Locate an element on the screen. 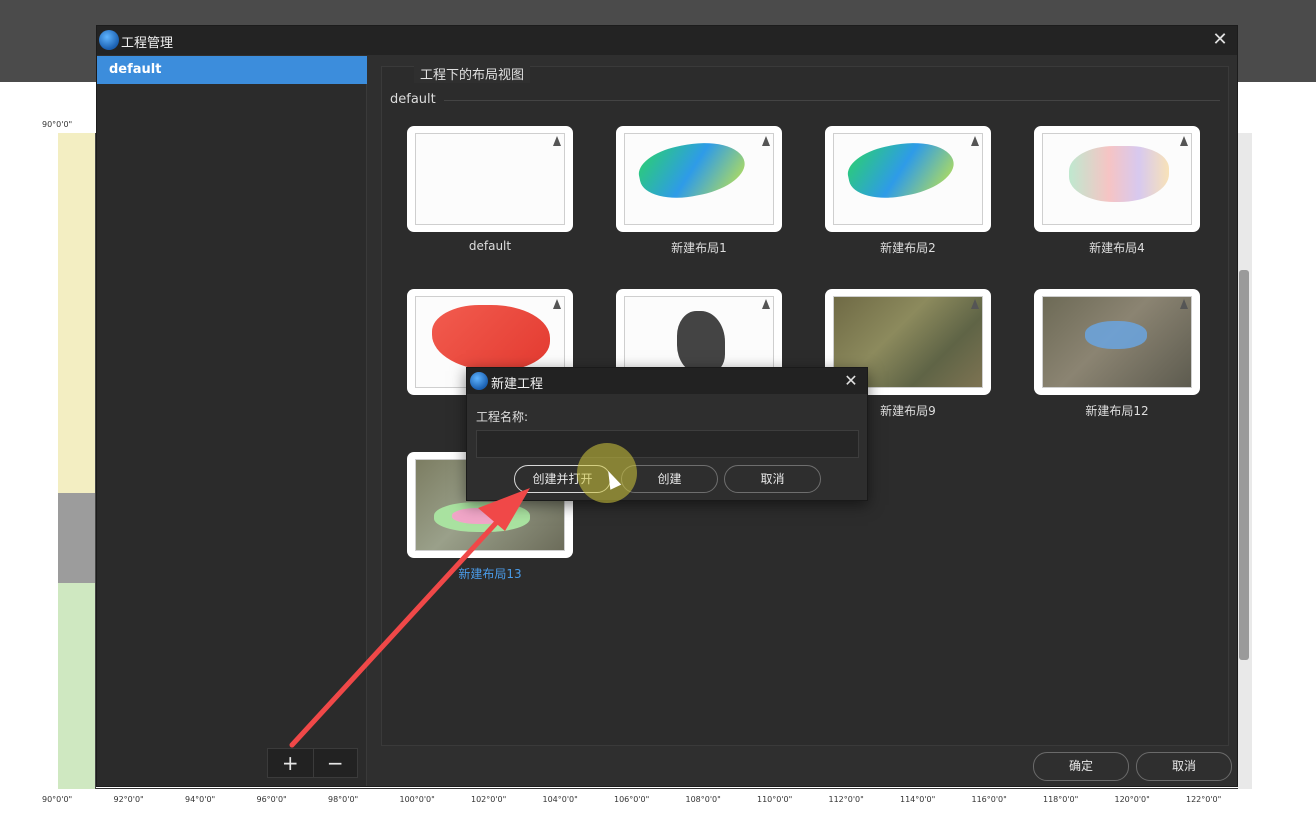  layout-thumbnail-label: 新建布局2 is located at coordinates (908, 247).